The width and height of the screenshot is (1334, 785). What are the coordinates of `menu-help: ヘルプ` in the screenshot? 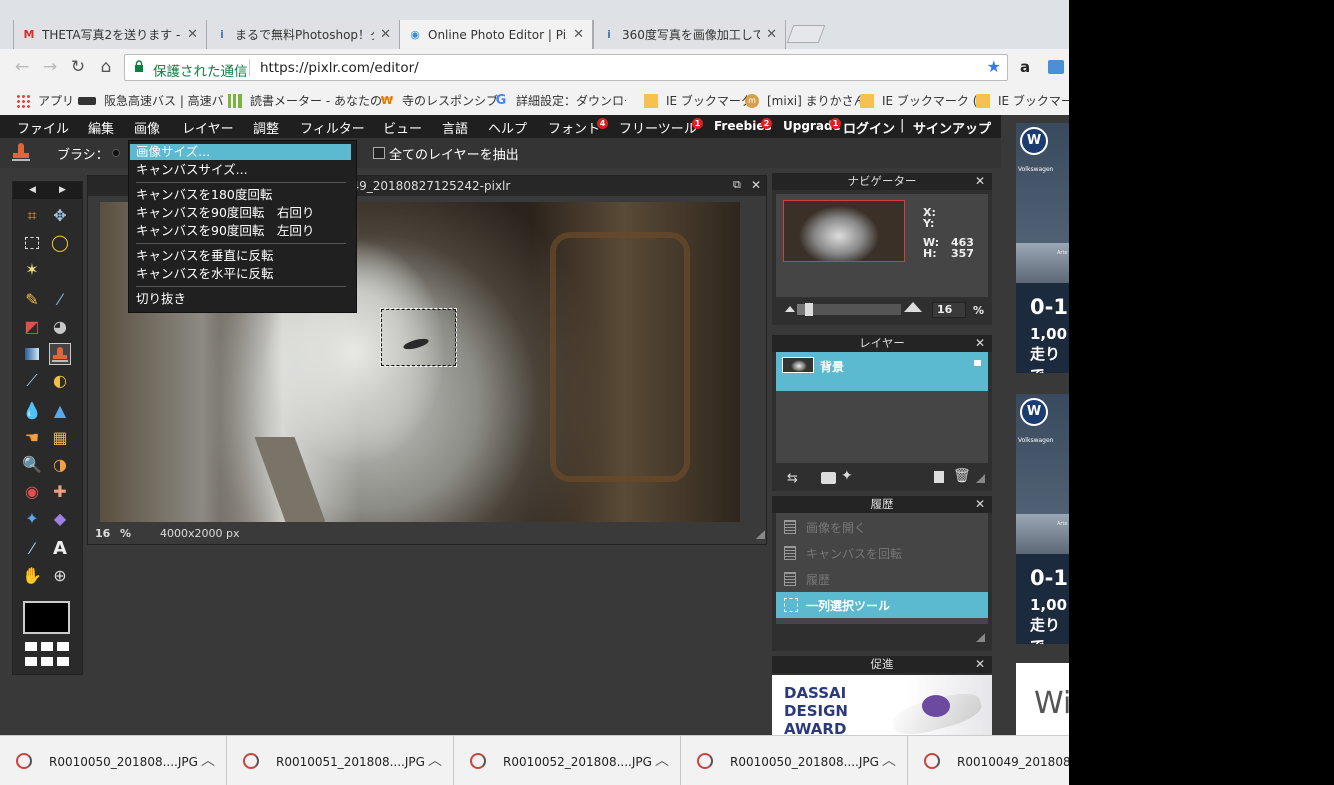 It's located at (507, 127).